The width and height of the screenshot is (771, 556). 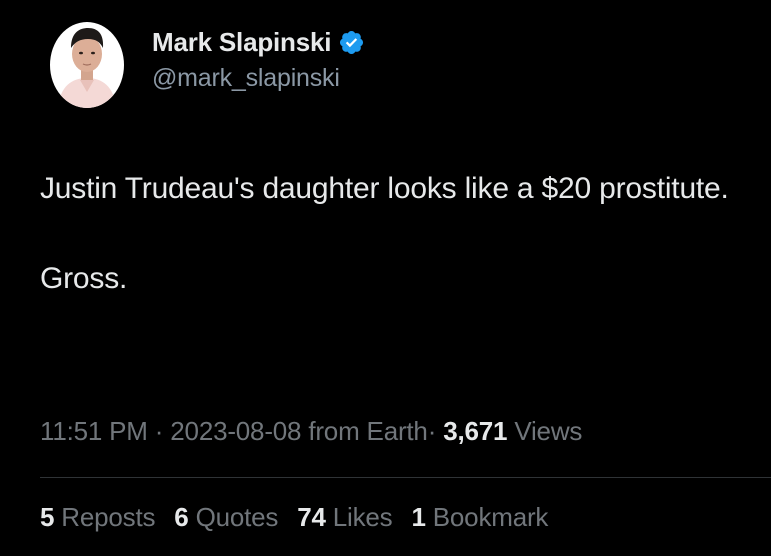 I want to click on views-label: Views, so click(x=548, y=431).